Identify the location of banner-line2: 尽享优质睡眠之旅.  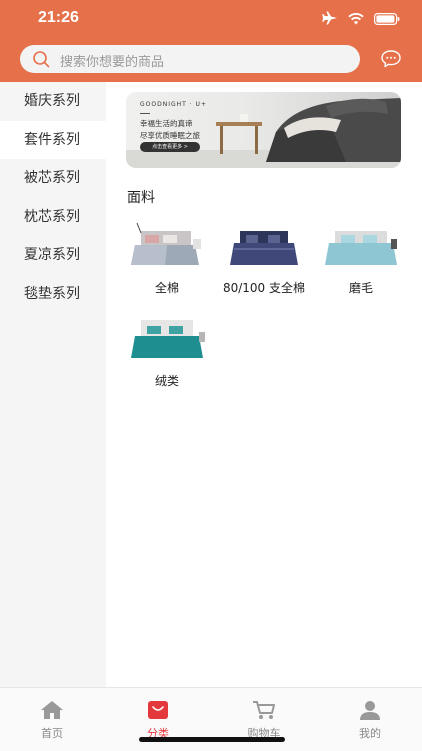
(170, 135).